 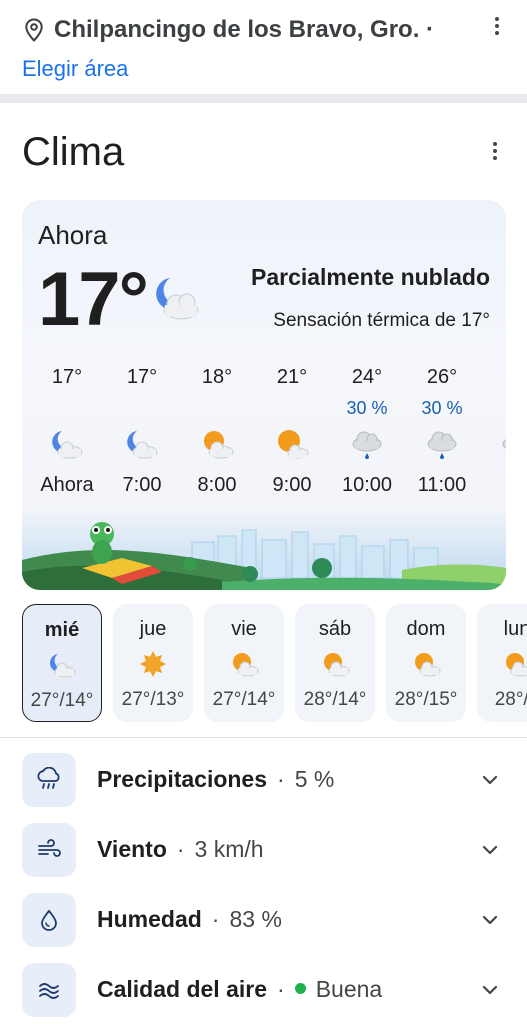 I want to click on hourly-item: 17° 7:00, so click(x=142, y=431).